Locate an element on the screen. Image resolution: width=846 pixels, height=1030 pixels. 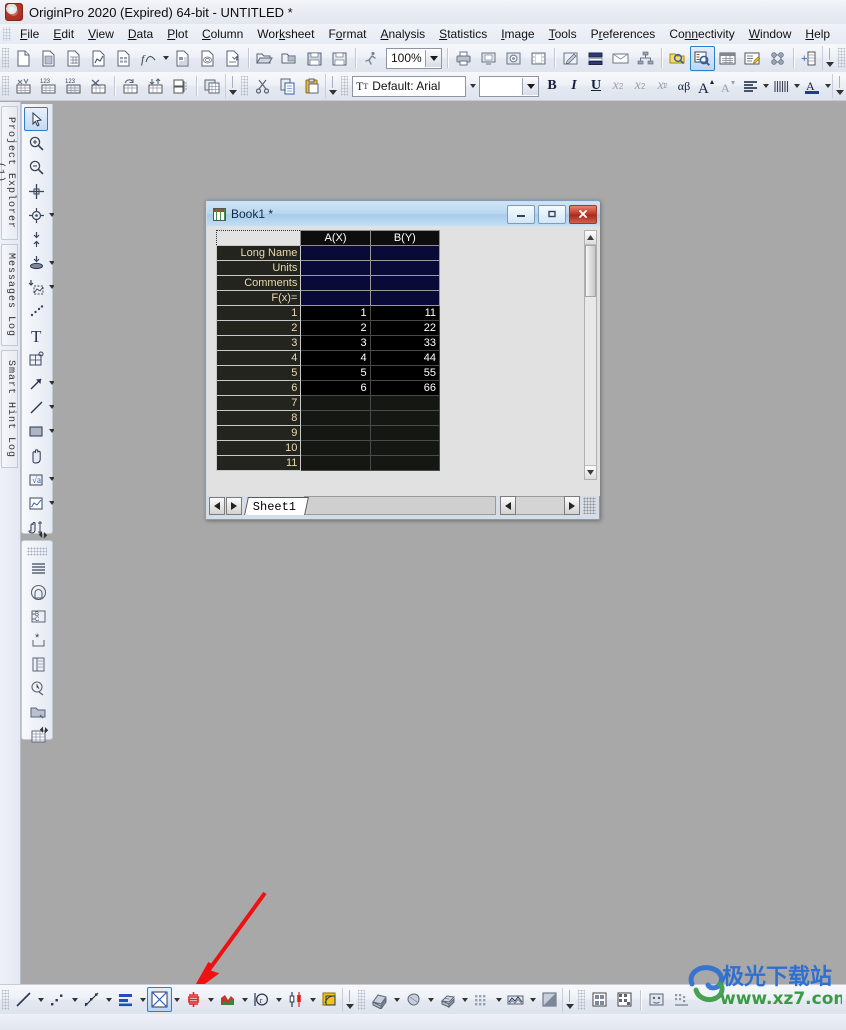
hierarchical-icon is located at coordinates (645, 58).